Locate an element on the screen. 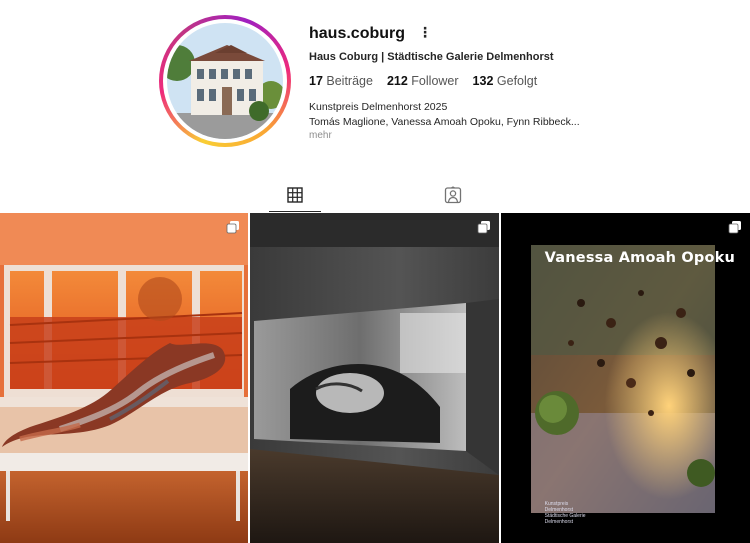 The width and height of the screenshot is (750, 543). grid-icon is located at coordinates (295, 194).